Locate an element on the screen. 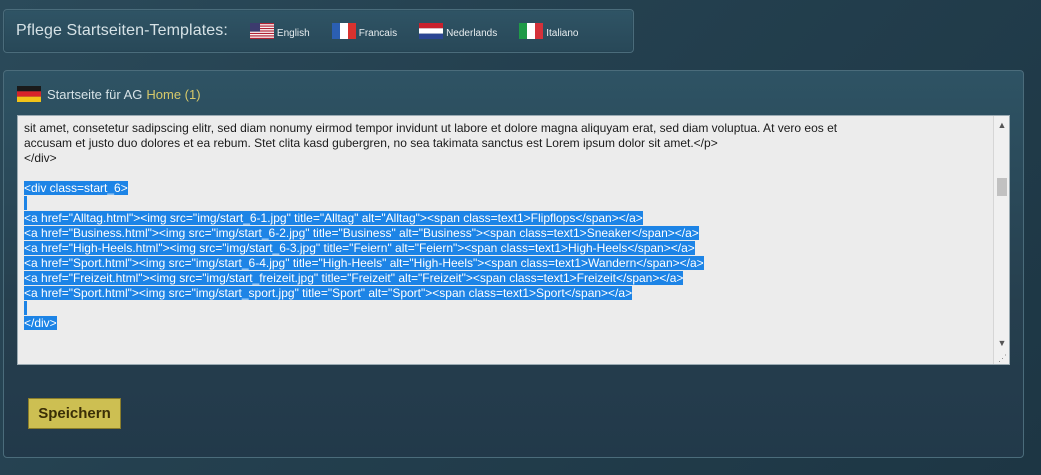 The height and width of the screenshot is (475, 1041). resize-grip-icon: ⋰ is located at coordinates (1002, 358).